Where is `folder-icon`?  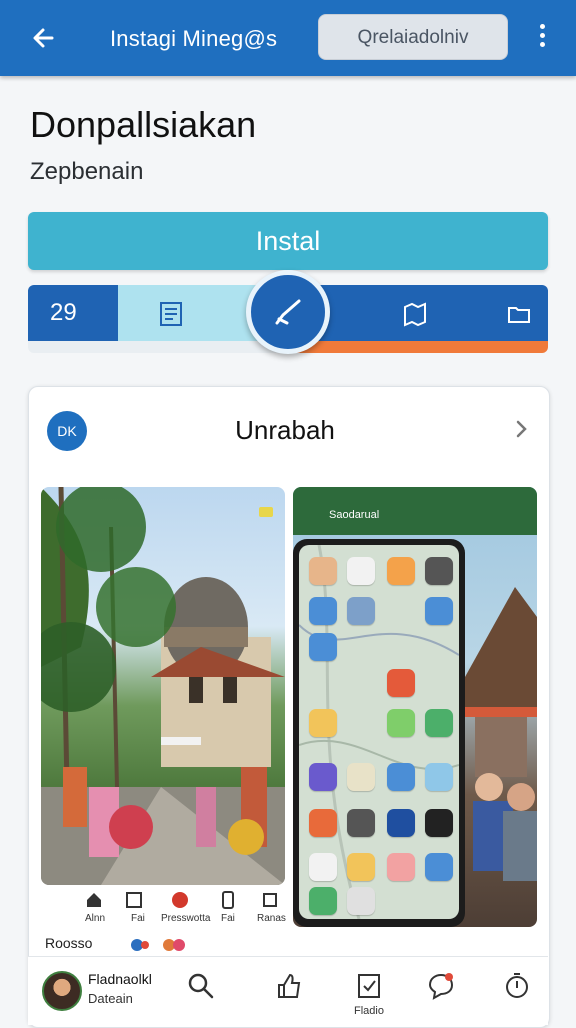
folder-icon is located at coordinates (519, 314).